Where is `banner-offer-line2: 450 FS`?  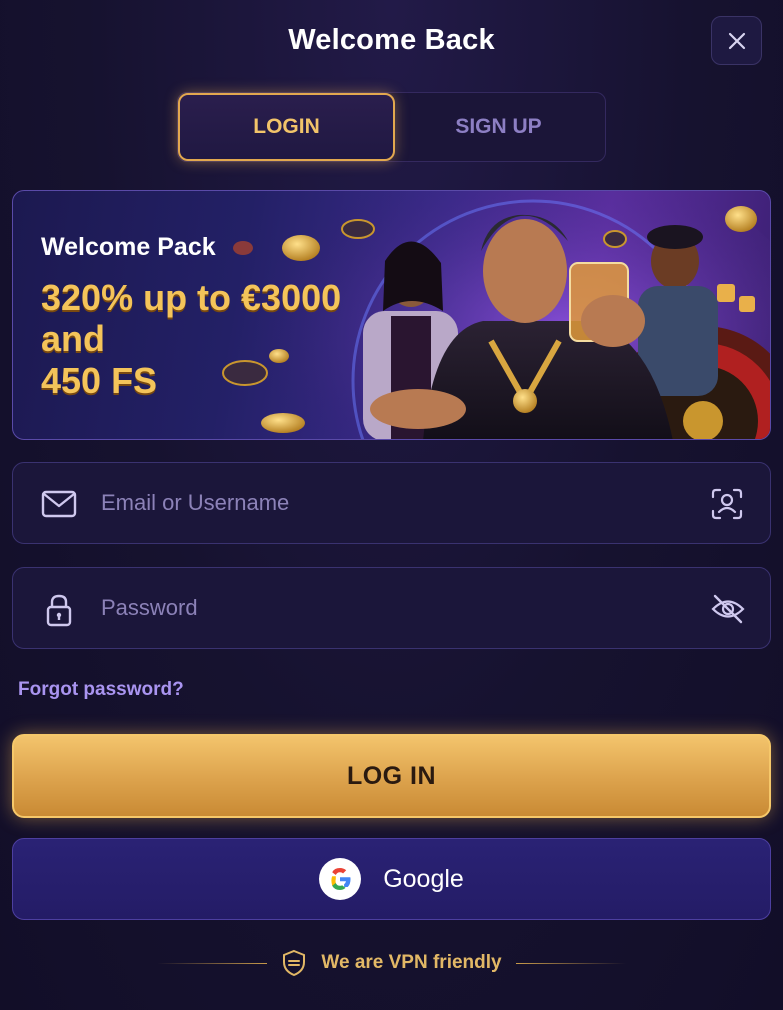
banner-offer-line2: 450 FS is located at coordinates (99, 380).